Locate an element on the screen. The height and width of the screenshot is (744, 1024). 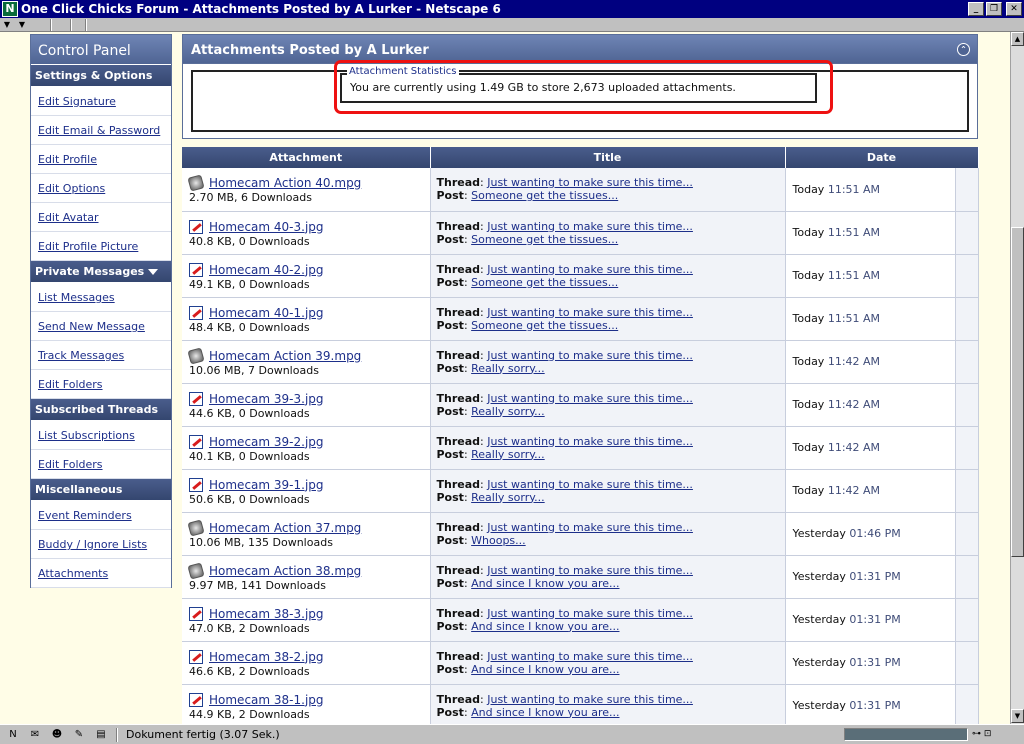
control-panel-link: Edit Email & Password is located at coordinates (99, 130).